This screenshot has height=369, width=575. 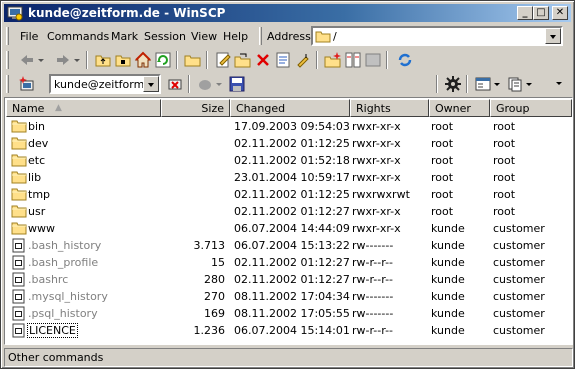 What do you see at coordinates (289, 177) in the screenshot?
I see `file-row: lib 23.01.2004 10:59:17 rwxr-xr-x root root` at bounding box center [289, 177].